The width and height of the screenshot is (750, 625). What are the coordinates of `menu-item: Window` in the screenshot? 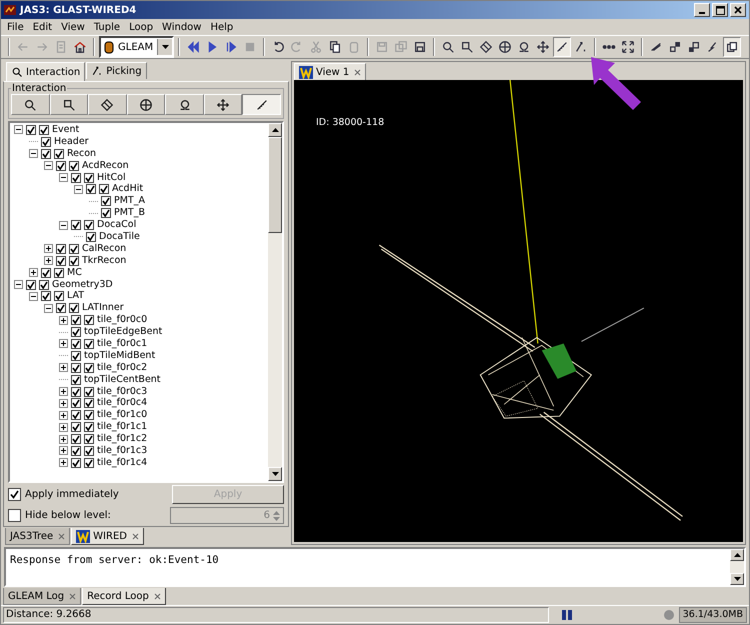 It's located at (182, 27).